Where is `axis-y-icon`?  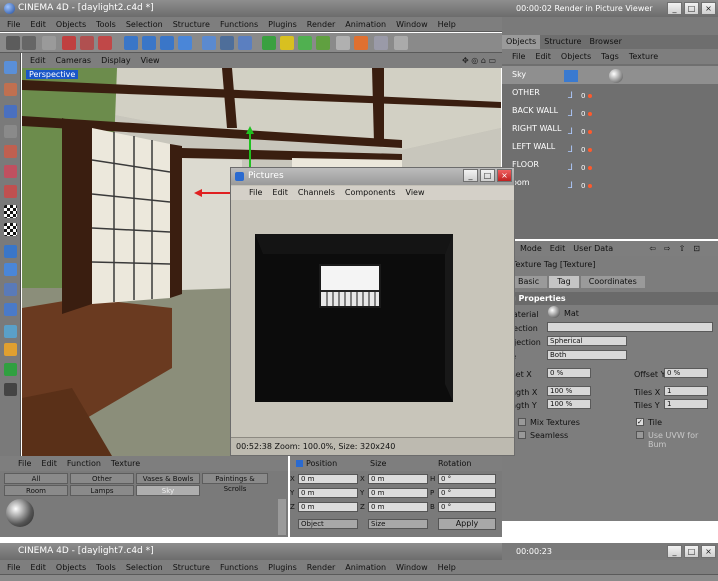 axis-y-icon is located at coordinates (149, 43).